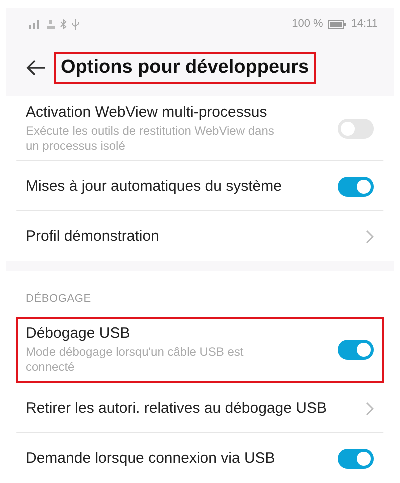 This screenshot has height=483, width=400. What do you see at coordinates (76, 24) in the screenshot?
I see `usb-icon` at bounding box center [76, 24].